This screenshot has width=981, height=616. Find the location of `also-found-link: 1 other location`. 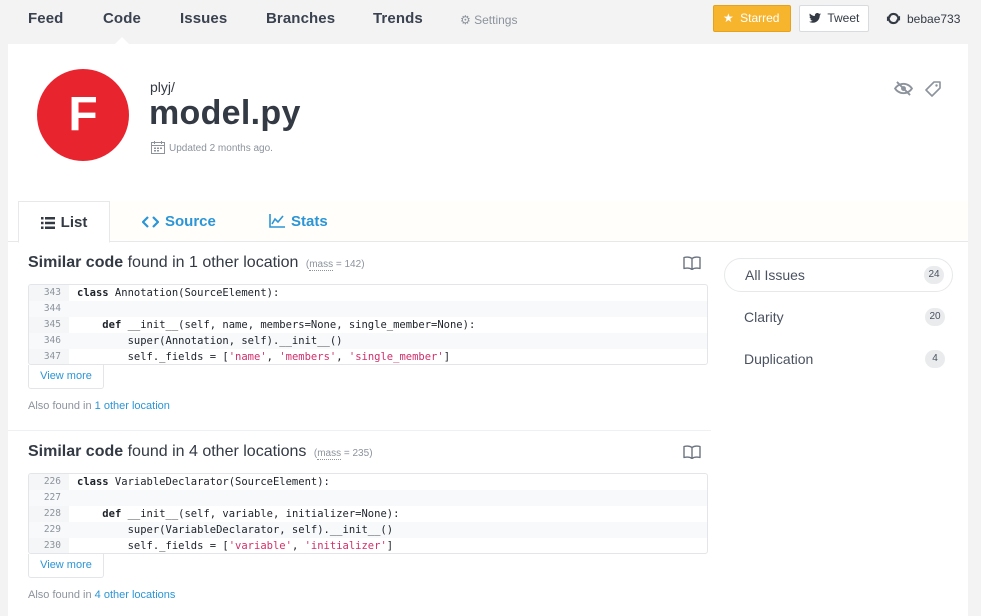

also-found-link: 1 other location is located at coordinates (132, 406).